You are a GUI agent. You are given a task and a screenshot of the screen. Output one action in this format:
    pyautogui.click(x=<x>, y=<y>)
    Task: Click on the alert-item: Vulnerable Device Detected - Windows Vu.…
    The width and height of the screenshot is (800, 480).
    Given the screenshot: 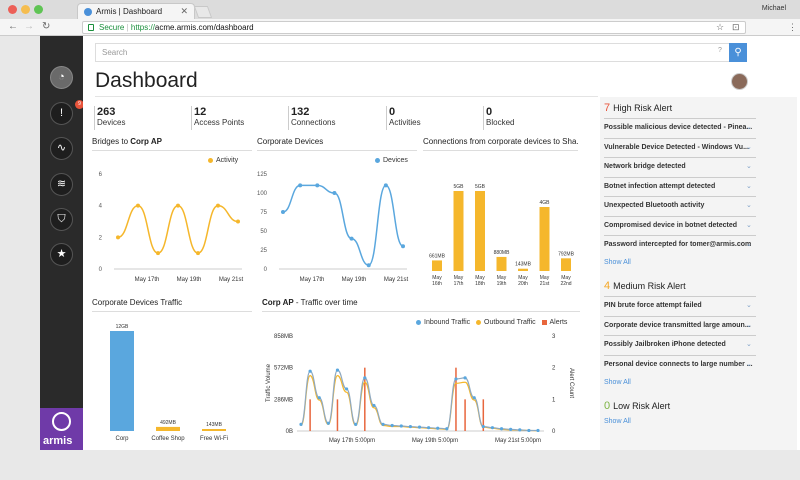 What is the action you would take?
    pyautogui.click(x=680, y=147)
    